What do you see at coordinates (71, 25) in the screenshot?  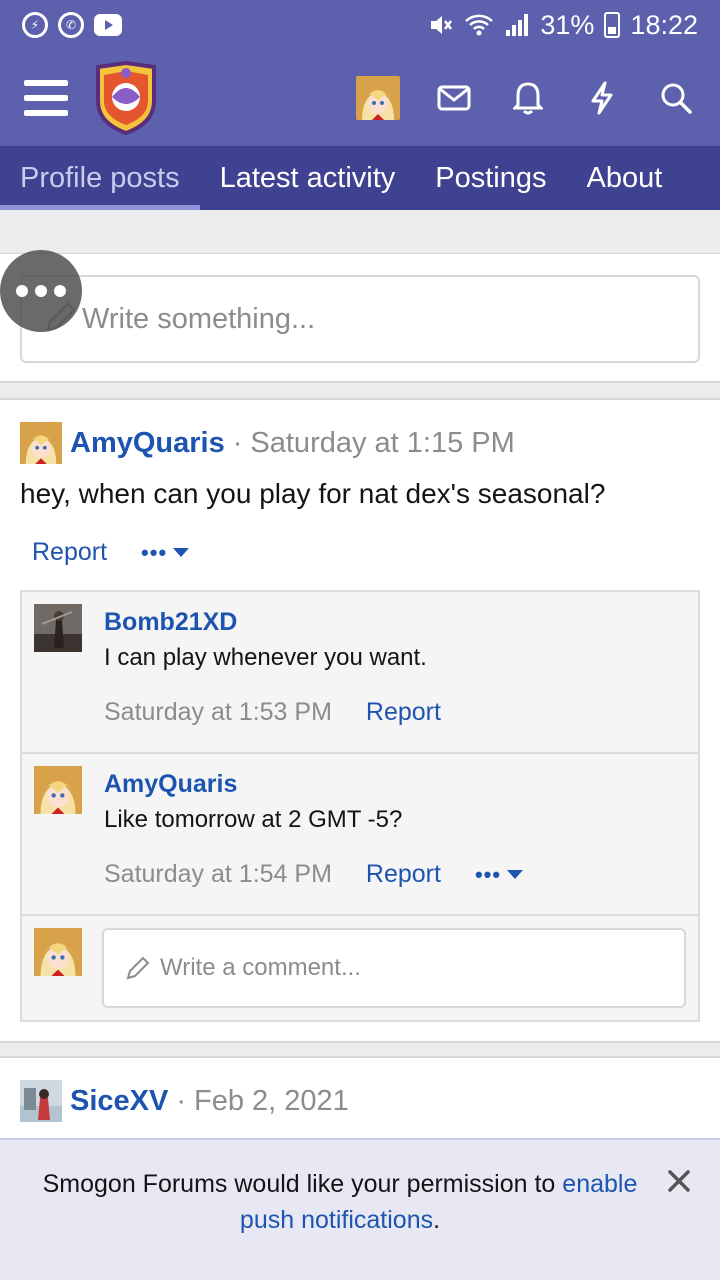 I see `whatsapp-icon: ✆` at bounding box center [71, 25].